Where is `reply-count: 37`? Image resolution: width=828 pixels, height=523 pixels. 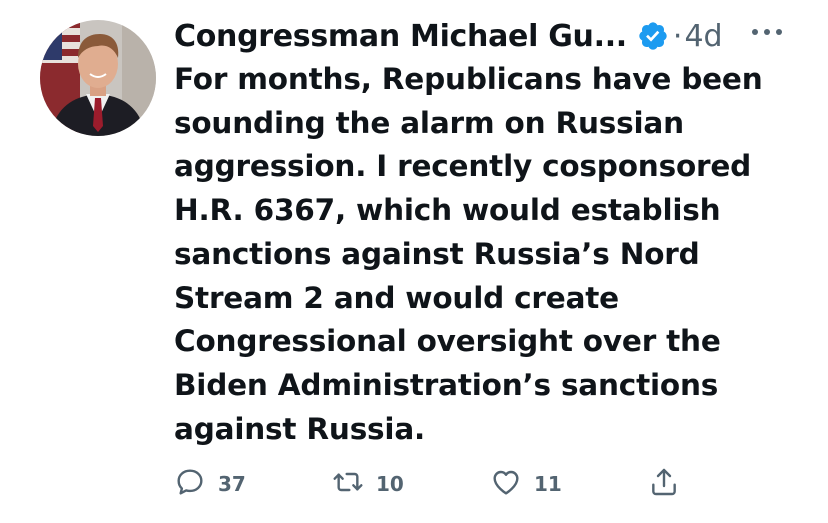
reply-count: 37 is located at coordinates (232, 484).